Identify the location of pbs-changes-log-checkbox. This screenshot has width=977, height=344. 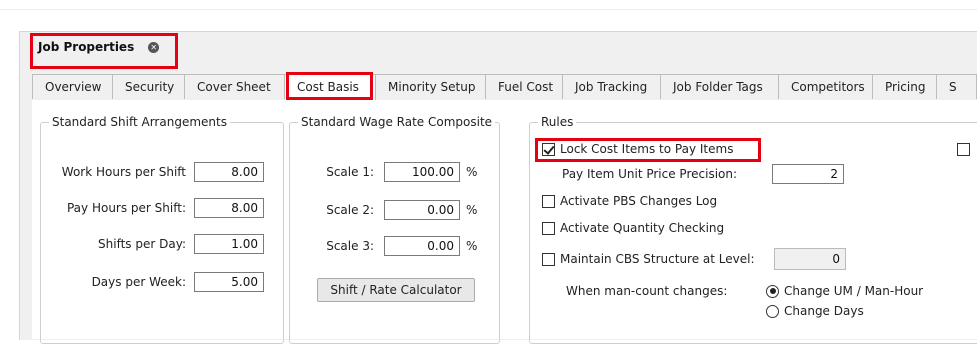
(548, 201).